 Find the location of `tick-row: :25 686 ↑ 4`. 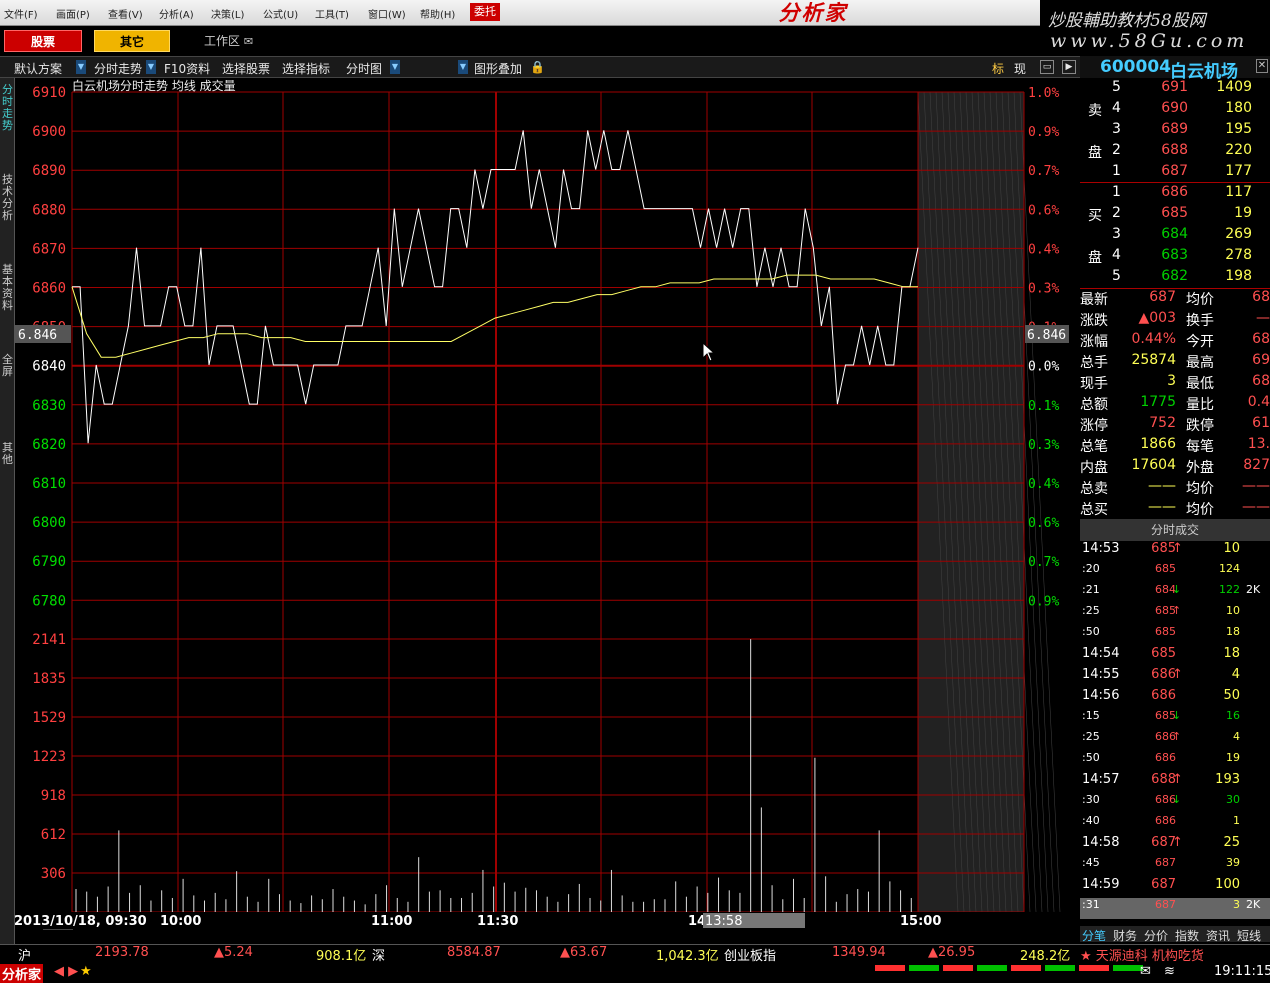

tick-row: :25 686 ↑ 4 is located at coordinates (1175, 740).